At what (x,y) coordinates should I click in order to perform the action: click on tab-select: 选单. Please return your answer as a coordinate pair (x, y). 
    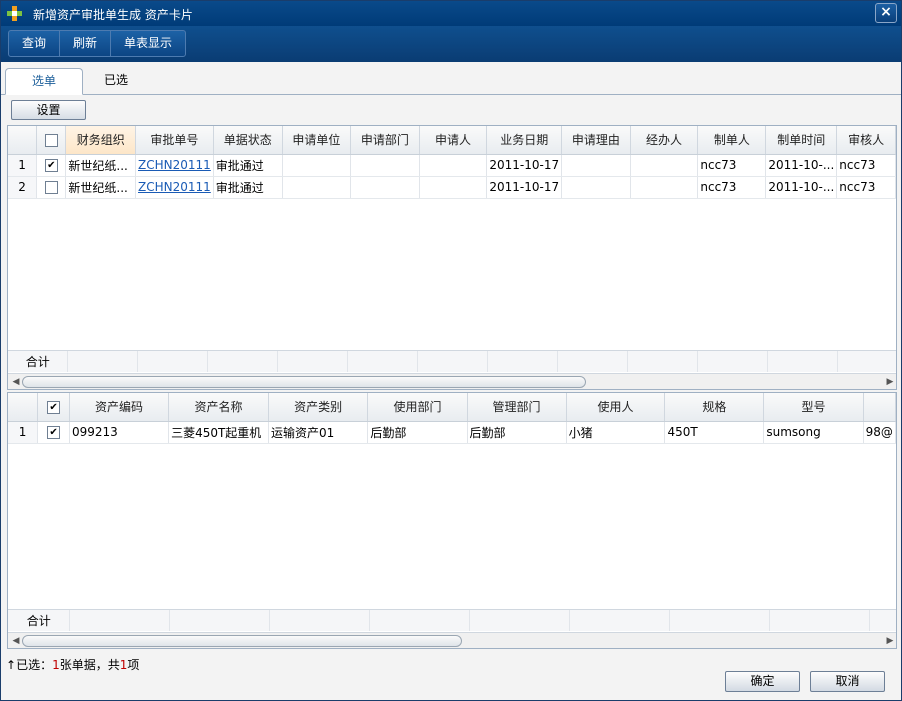
    Looking at the image, I should click on (44, 81).